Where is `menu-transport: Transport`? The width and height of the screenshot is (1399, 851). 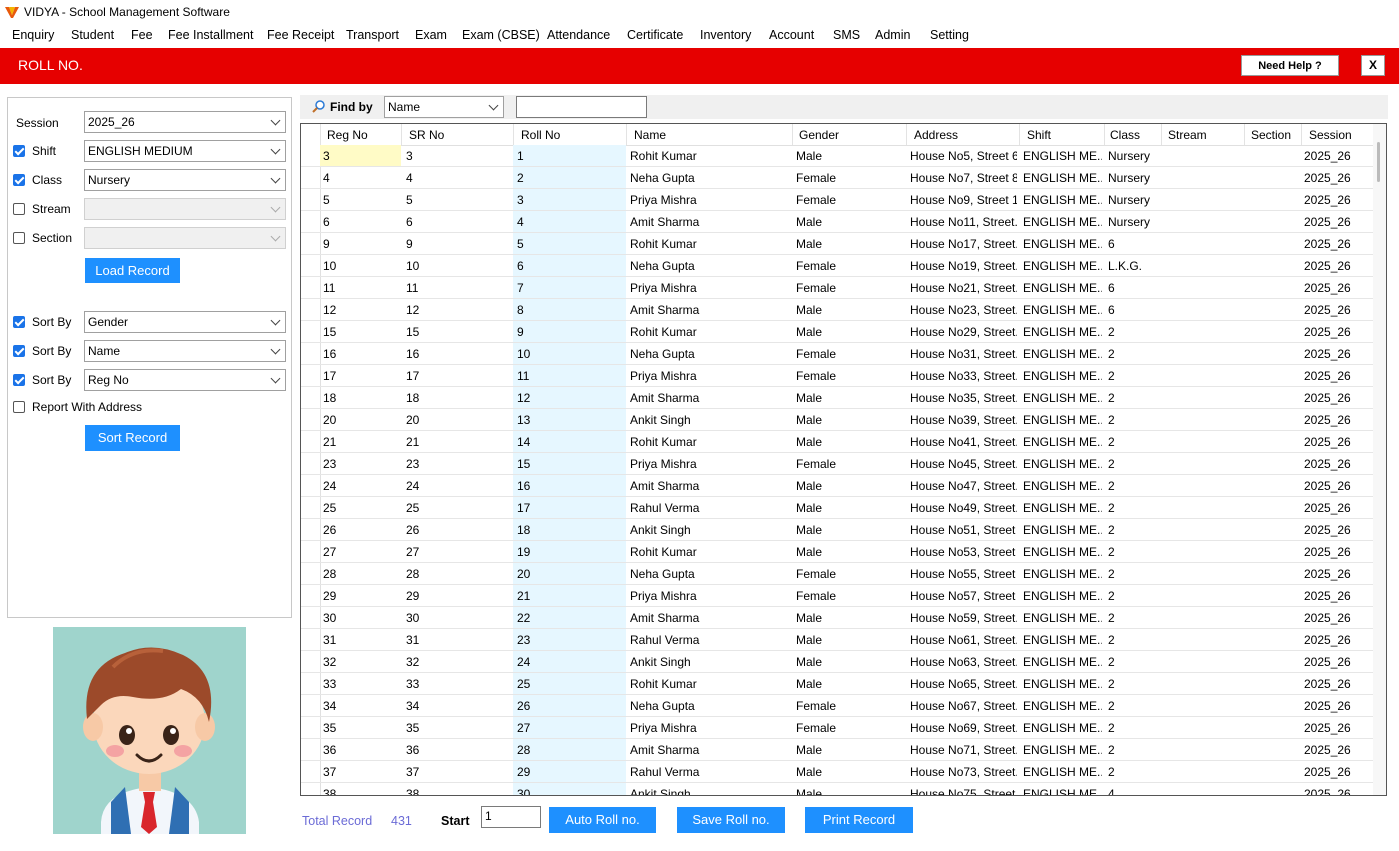
menu-transport: Transport is located at coordinates (372, 35).